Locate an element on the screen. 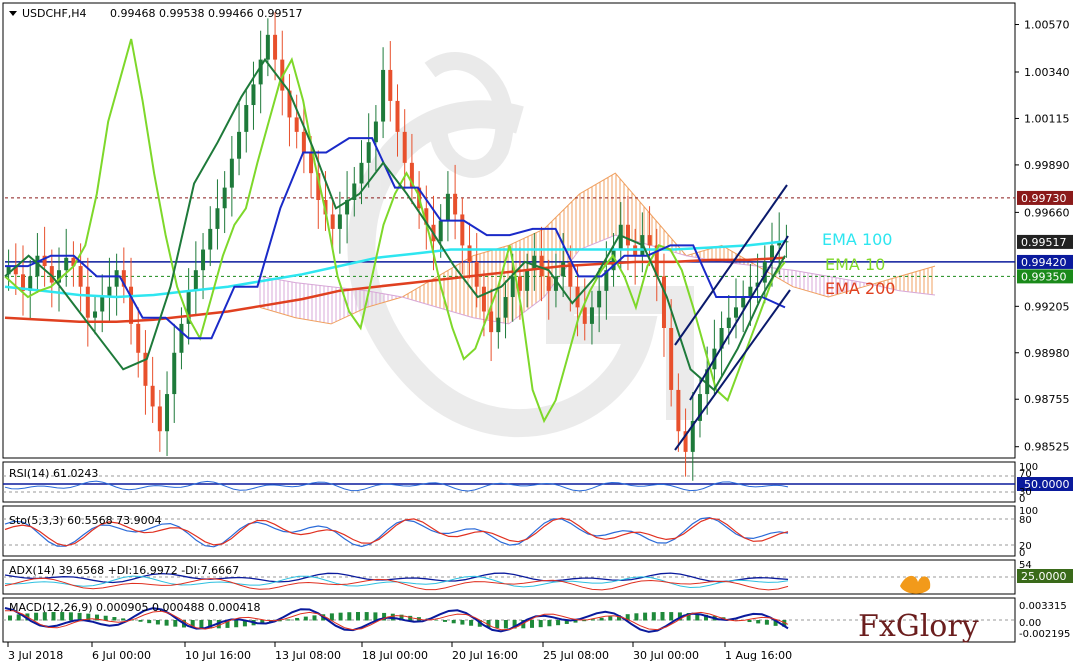  price-tick-label: 0.99890 is located at coordinates (1047, 165).